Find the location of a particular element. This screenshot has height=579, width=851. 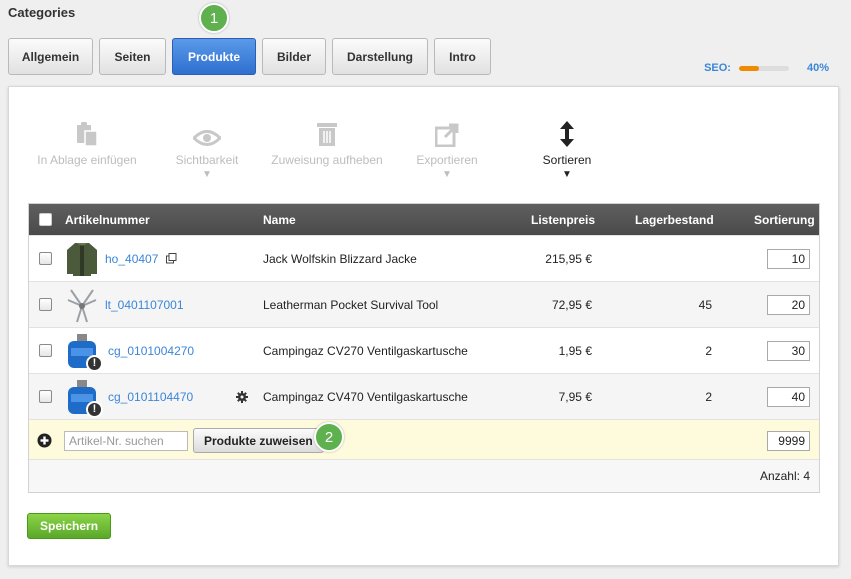

toolbar-label: Sortieren is located at coordinates (567, 160).